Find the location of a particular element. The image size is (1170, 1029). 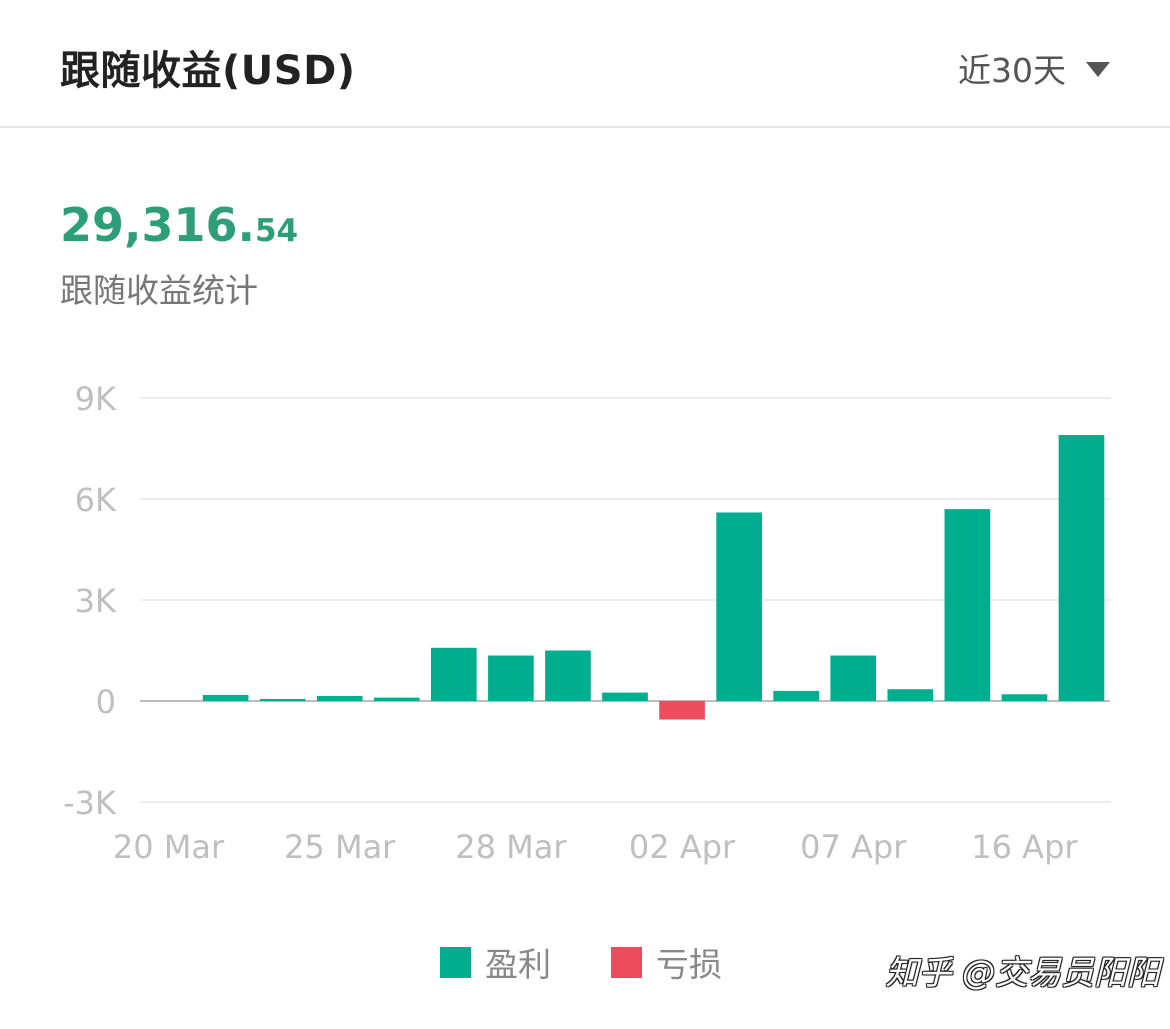

card-header: 跟随收益(USD) 近30天 is located at coordinates (585, 64).